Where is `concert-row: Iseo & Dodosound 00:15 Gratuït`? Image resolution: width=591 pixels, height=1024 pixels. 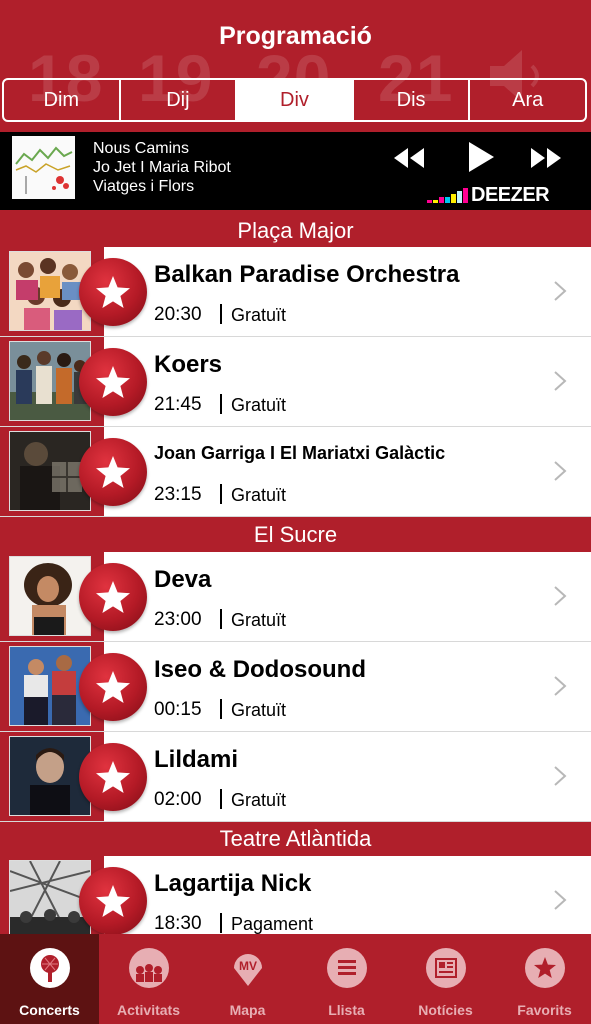
concert-row: Iseo & Dodosound 00:15 Gratuït is located at coordinates (295, 687).